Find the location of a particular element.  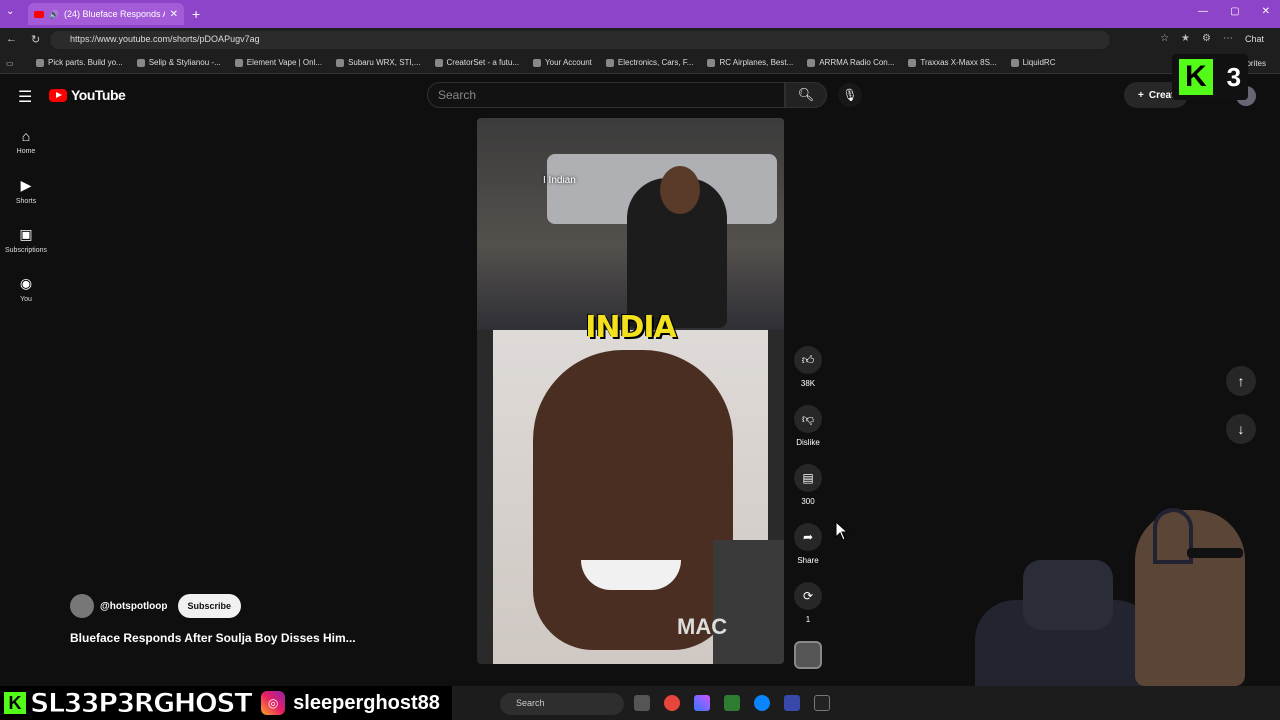

sidebar-item-label: Home is located at coordinates (26, 151).